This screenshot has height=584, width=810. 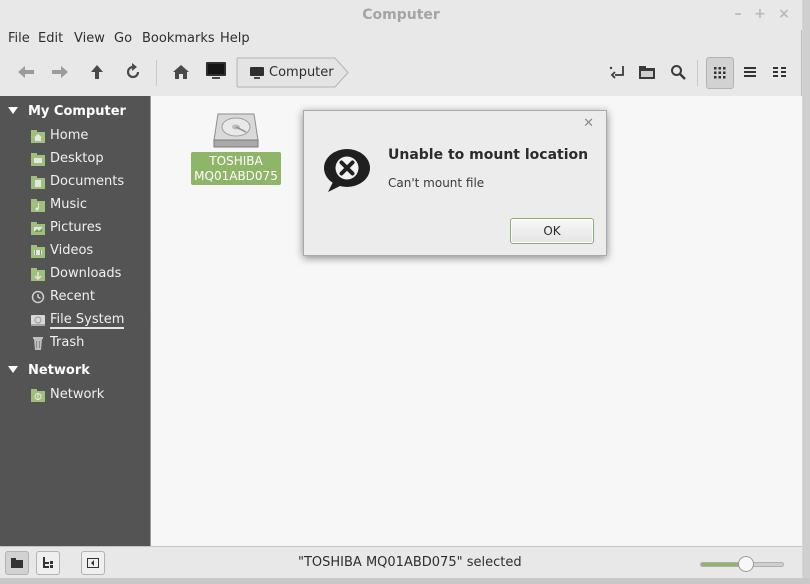 I want to click on menu-view: View, so click(x=89, y=38).